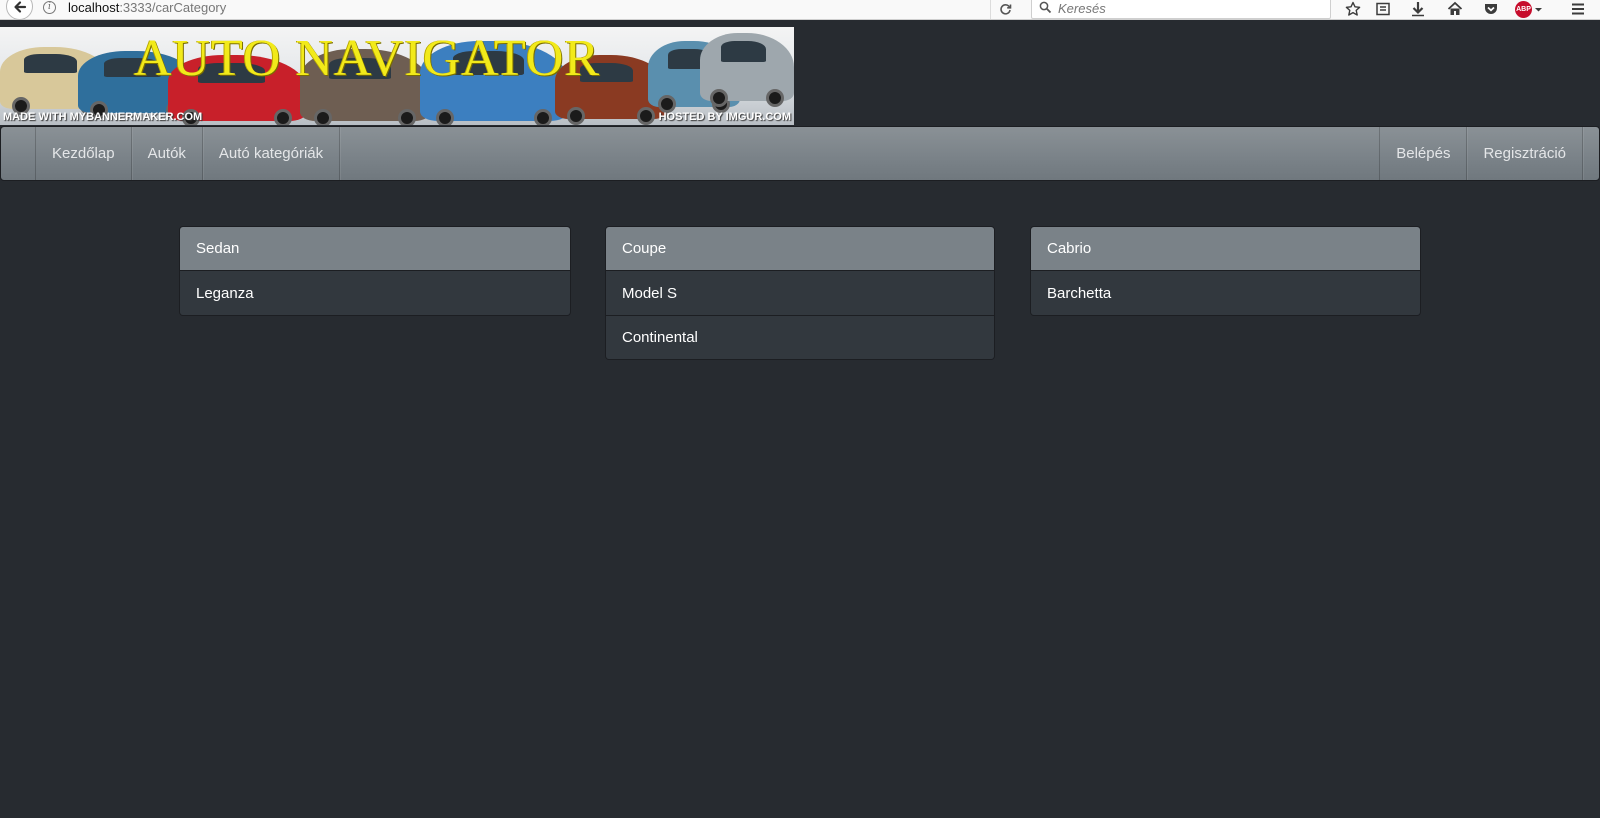  I want to click on nav-left: Kezdőlap Autók Autó kategóriák, so click(188, 153).